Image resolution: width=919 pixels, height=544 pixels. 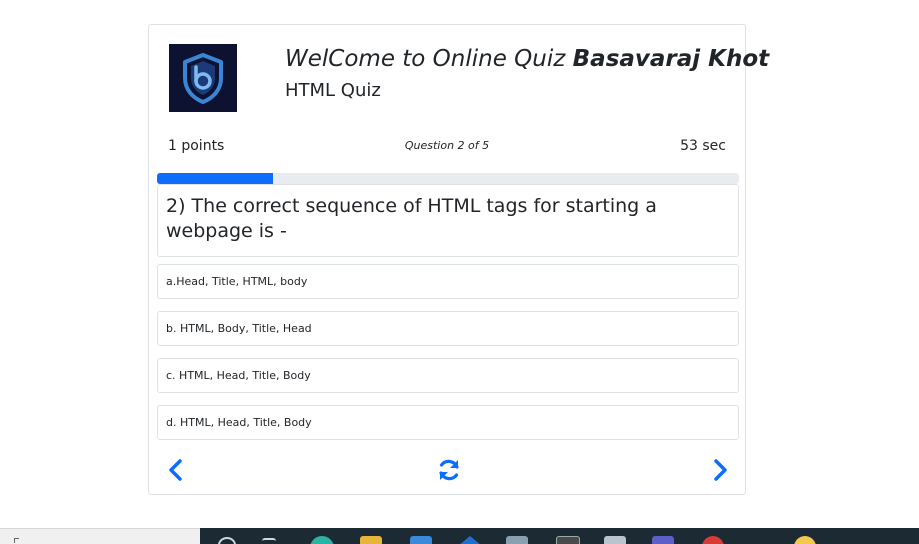 What do you see at coordinates (713, 540) in the screenshot?
I see `chrome-icon` at bounding box center [713, 540].